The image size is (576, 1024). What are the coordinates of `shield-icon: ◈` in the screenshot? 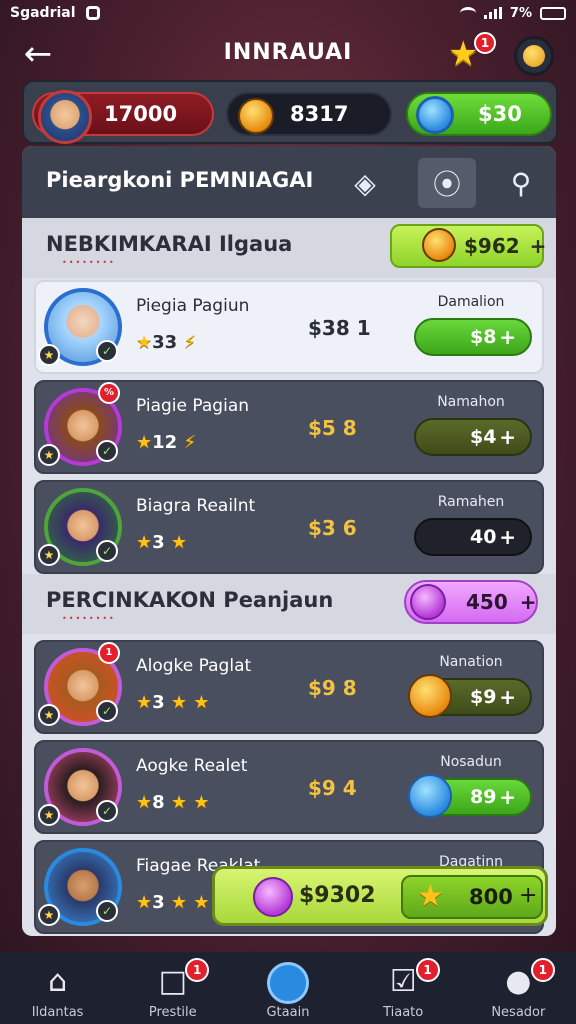 It's located at (365, 183).